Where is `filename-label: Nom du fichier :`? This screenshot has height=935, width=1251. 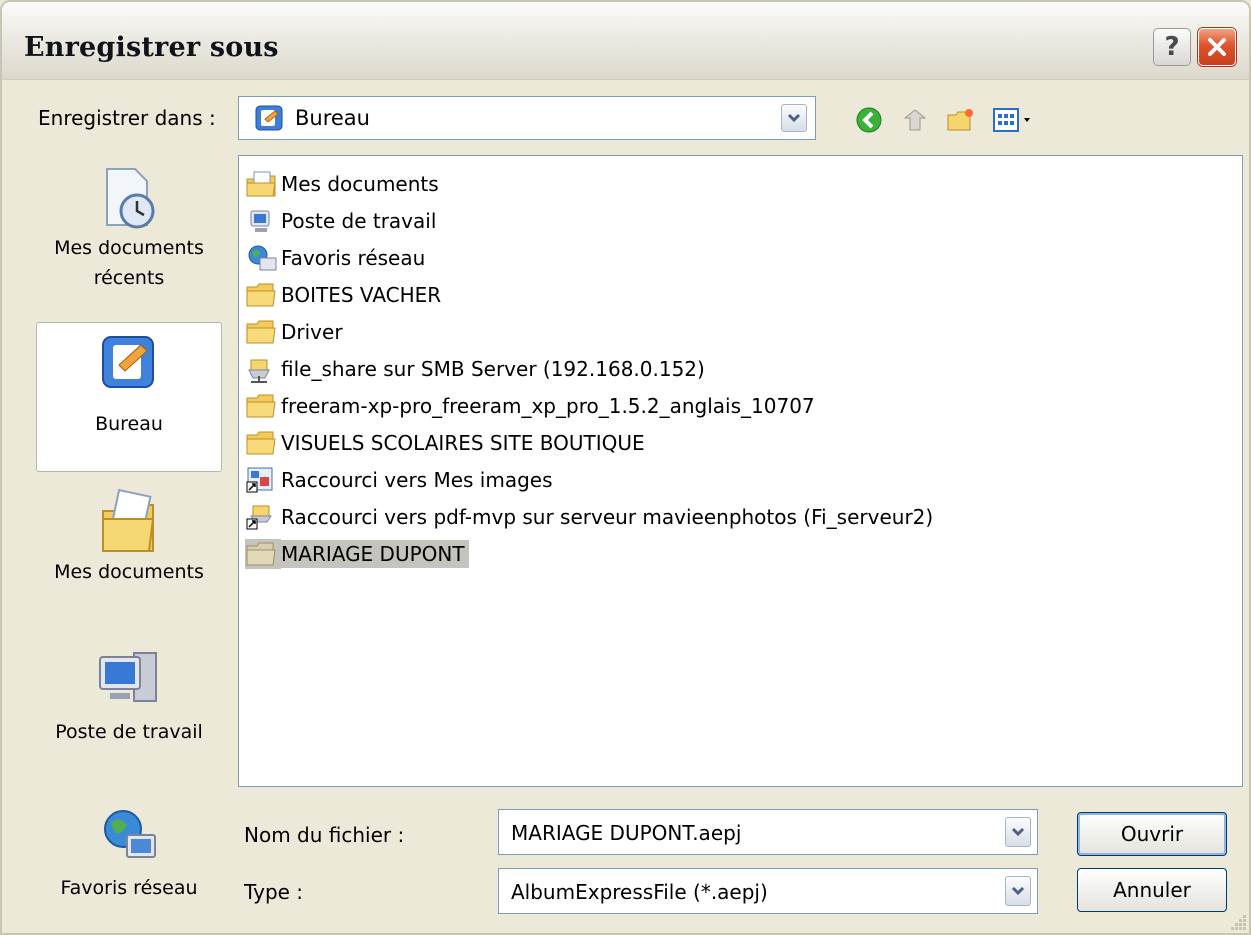 filename-label: Nom du fichier : is located at coordinates (324, 835).